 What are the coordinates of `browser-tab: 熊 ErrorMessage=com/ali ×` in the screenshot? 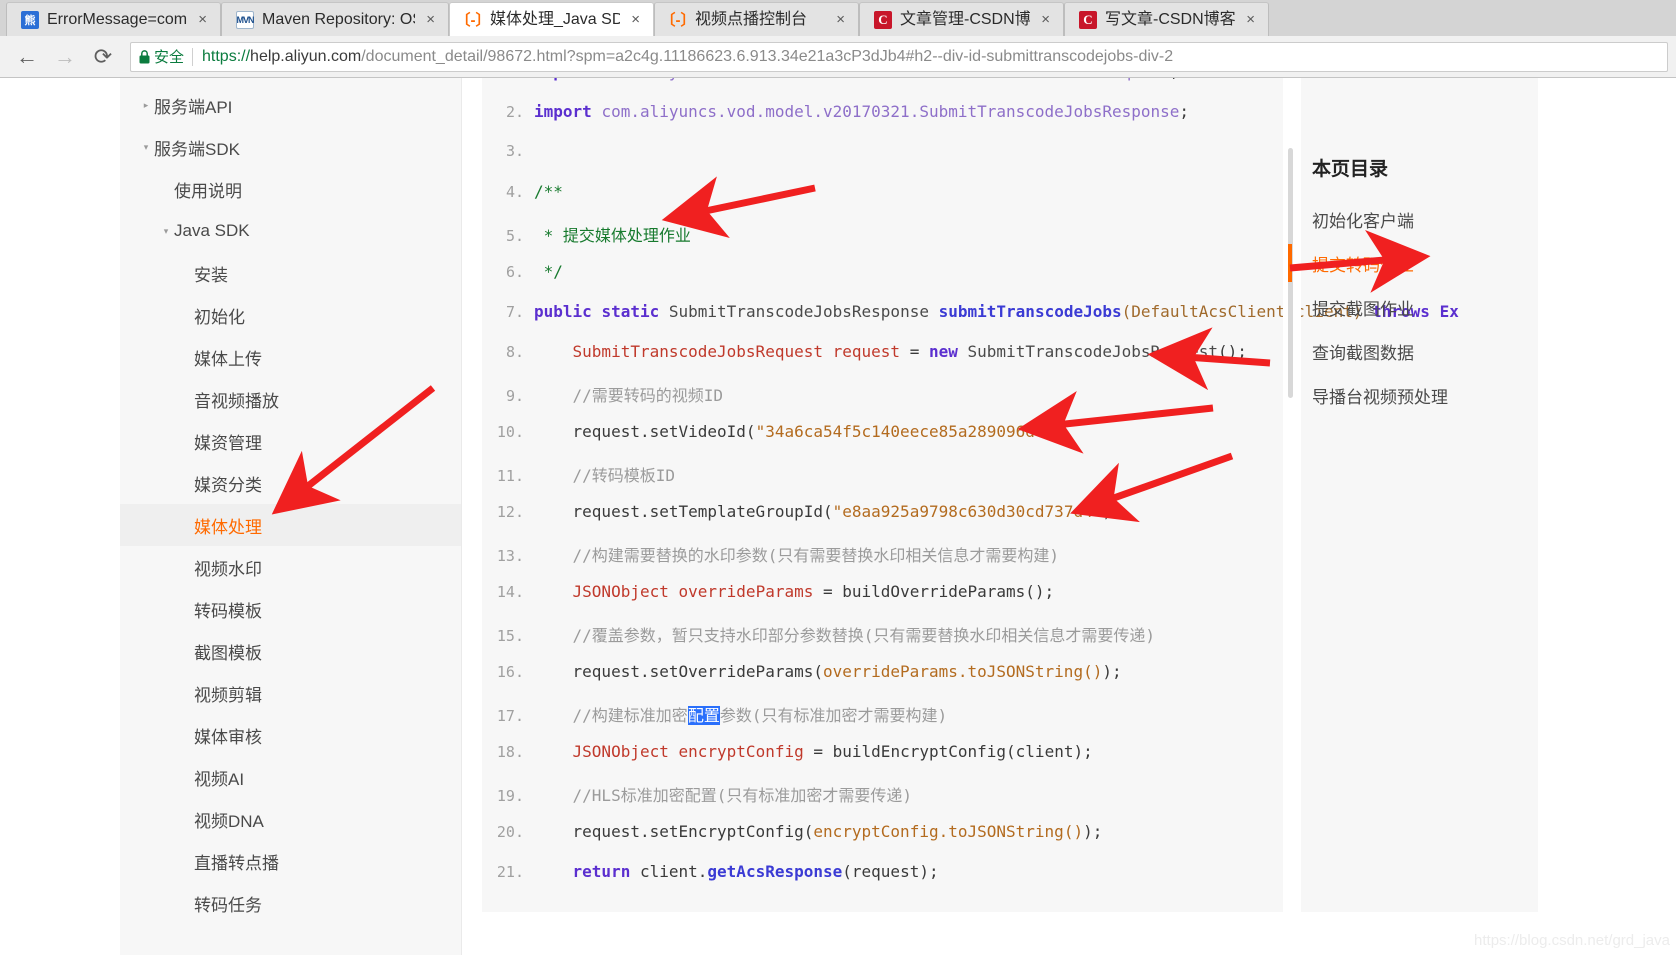 It's located at (113, 19).